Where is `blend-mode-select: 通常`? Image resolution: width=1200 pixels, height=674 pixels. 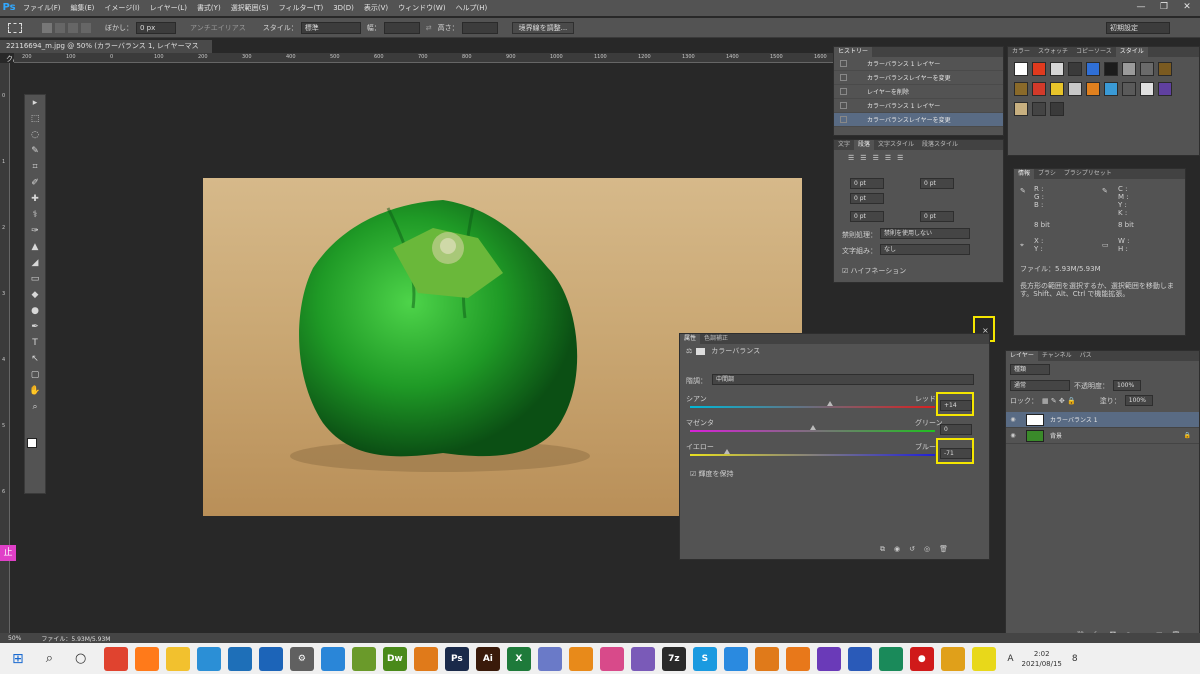 blend-mode-select: 通常 is located at coordinates (1040, 385).